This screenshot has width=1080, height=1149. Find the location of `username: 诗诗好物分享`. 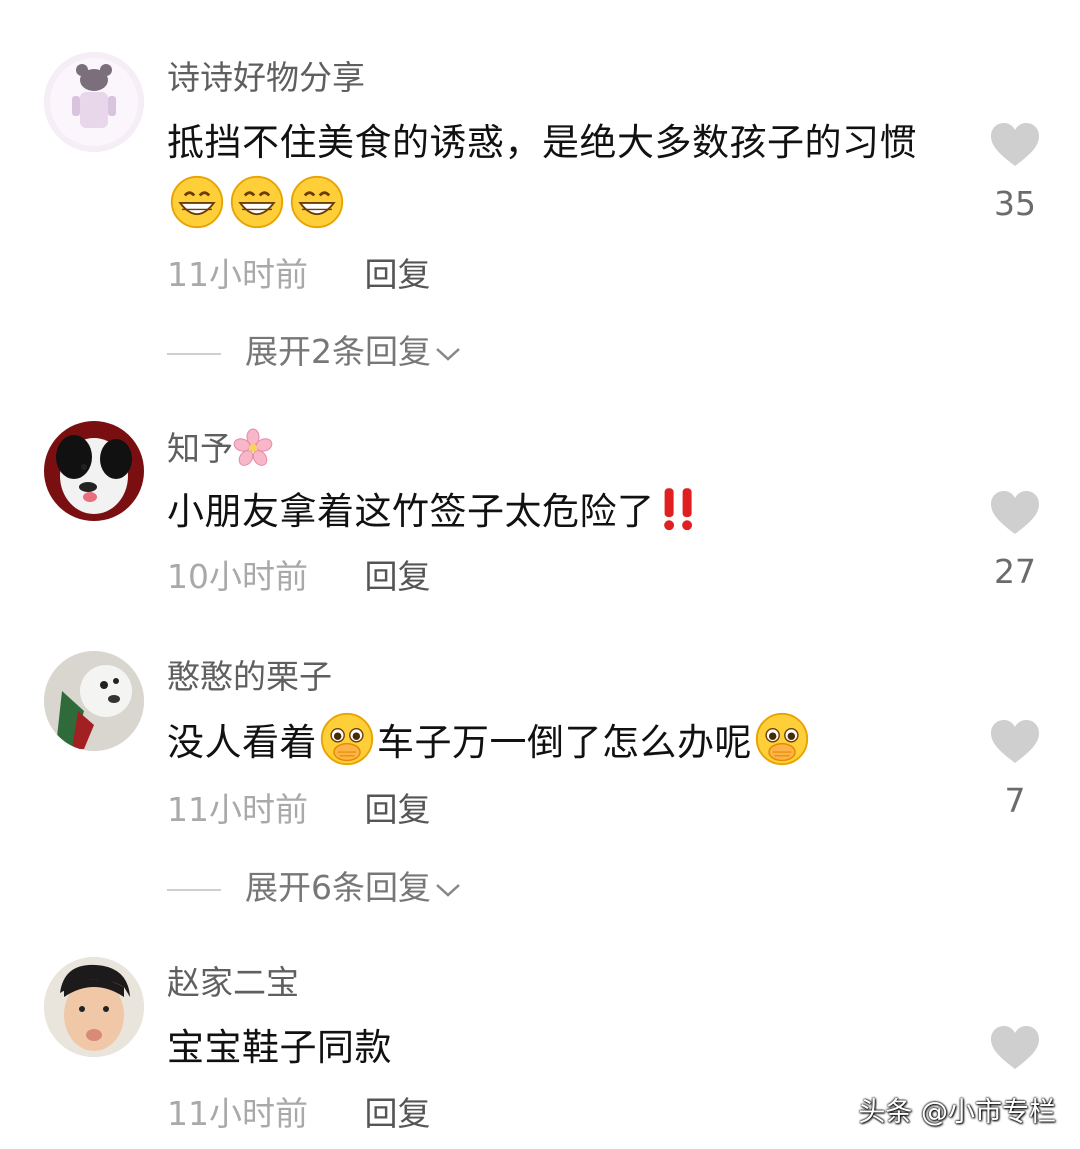

username: 诗诗好物分享 is located at coordinates (266, 78).